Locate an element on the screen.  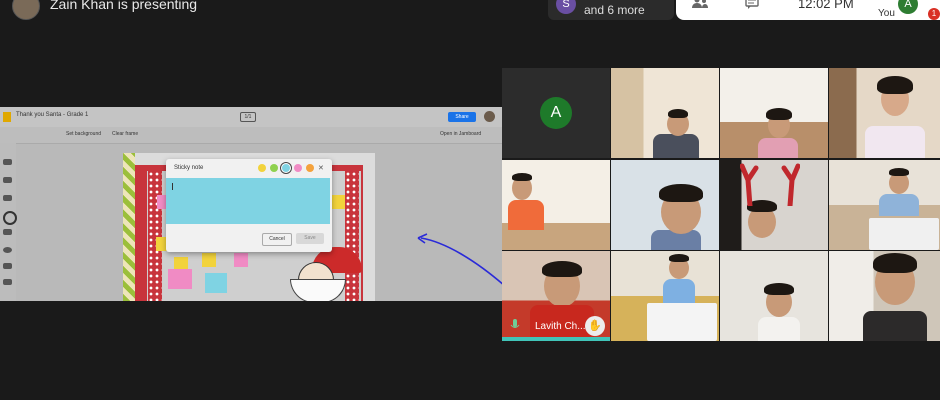
color-swatch-pink is located at coordinates (298, 168).